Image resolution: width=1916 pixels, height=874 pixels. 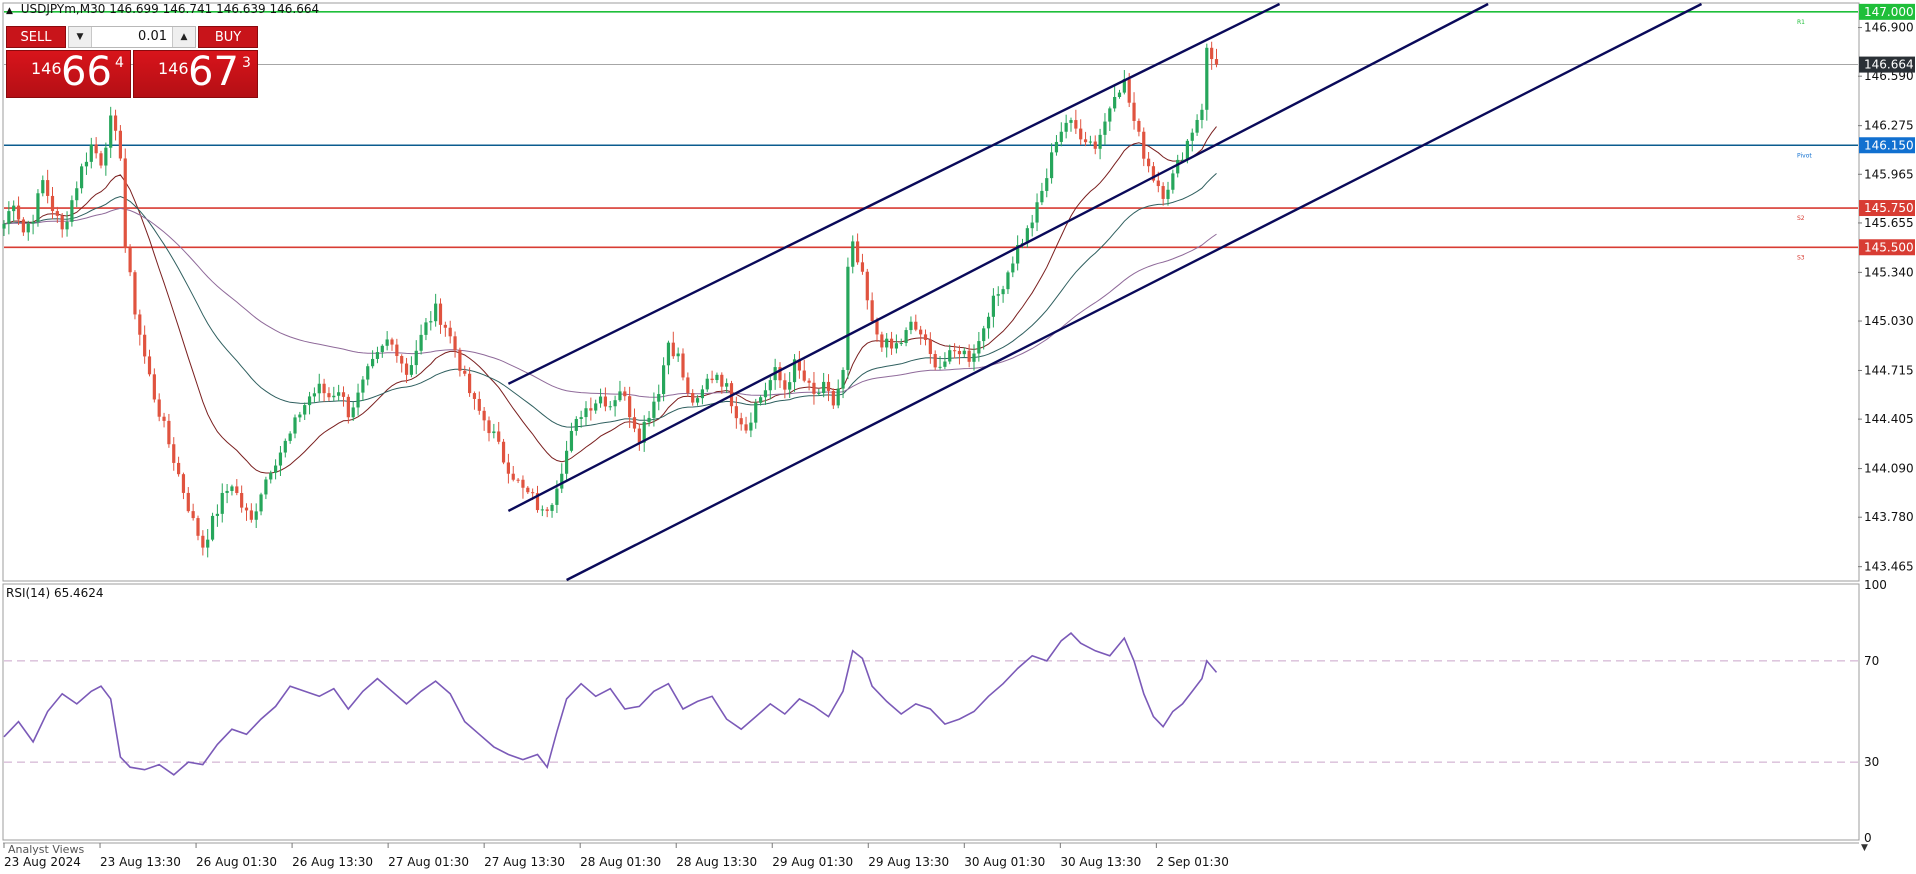 I want to click on buy-price-main: 67, so click(x=213, y=72).